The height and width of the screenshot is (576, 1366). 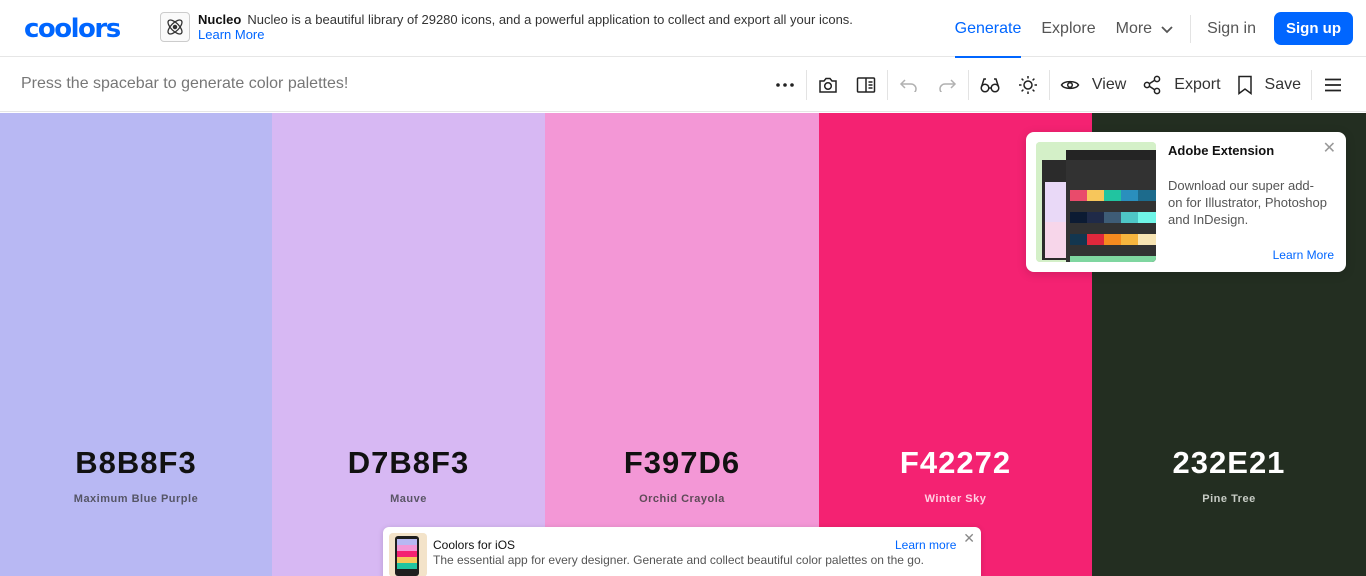 I want to click on sun-icon, so click(x=1027, y=84).